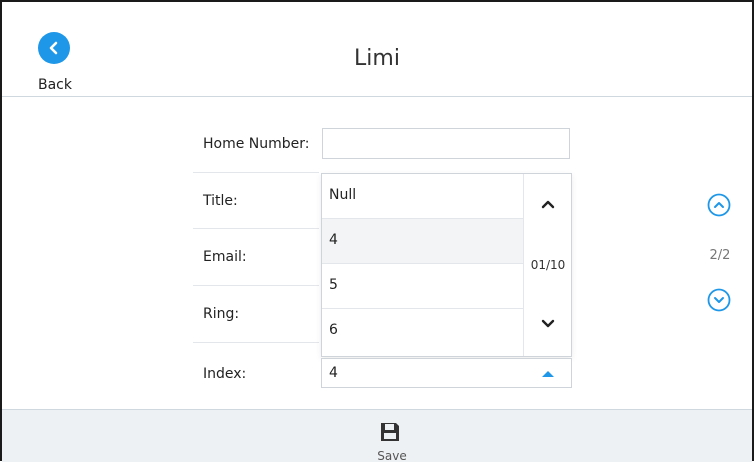  Describe the element at coordinates (225, 374) in the screenshot. I see `index-label: Index:` at that location.